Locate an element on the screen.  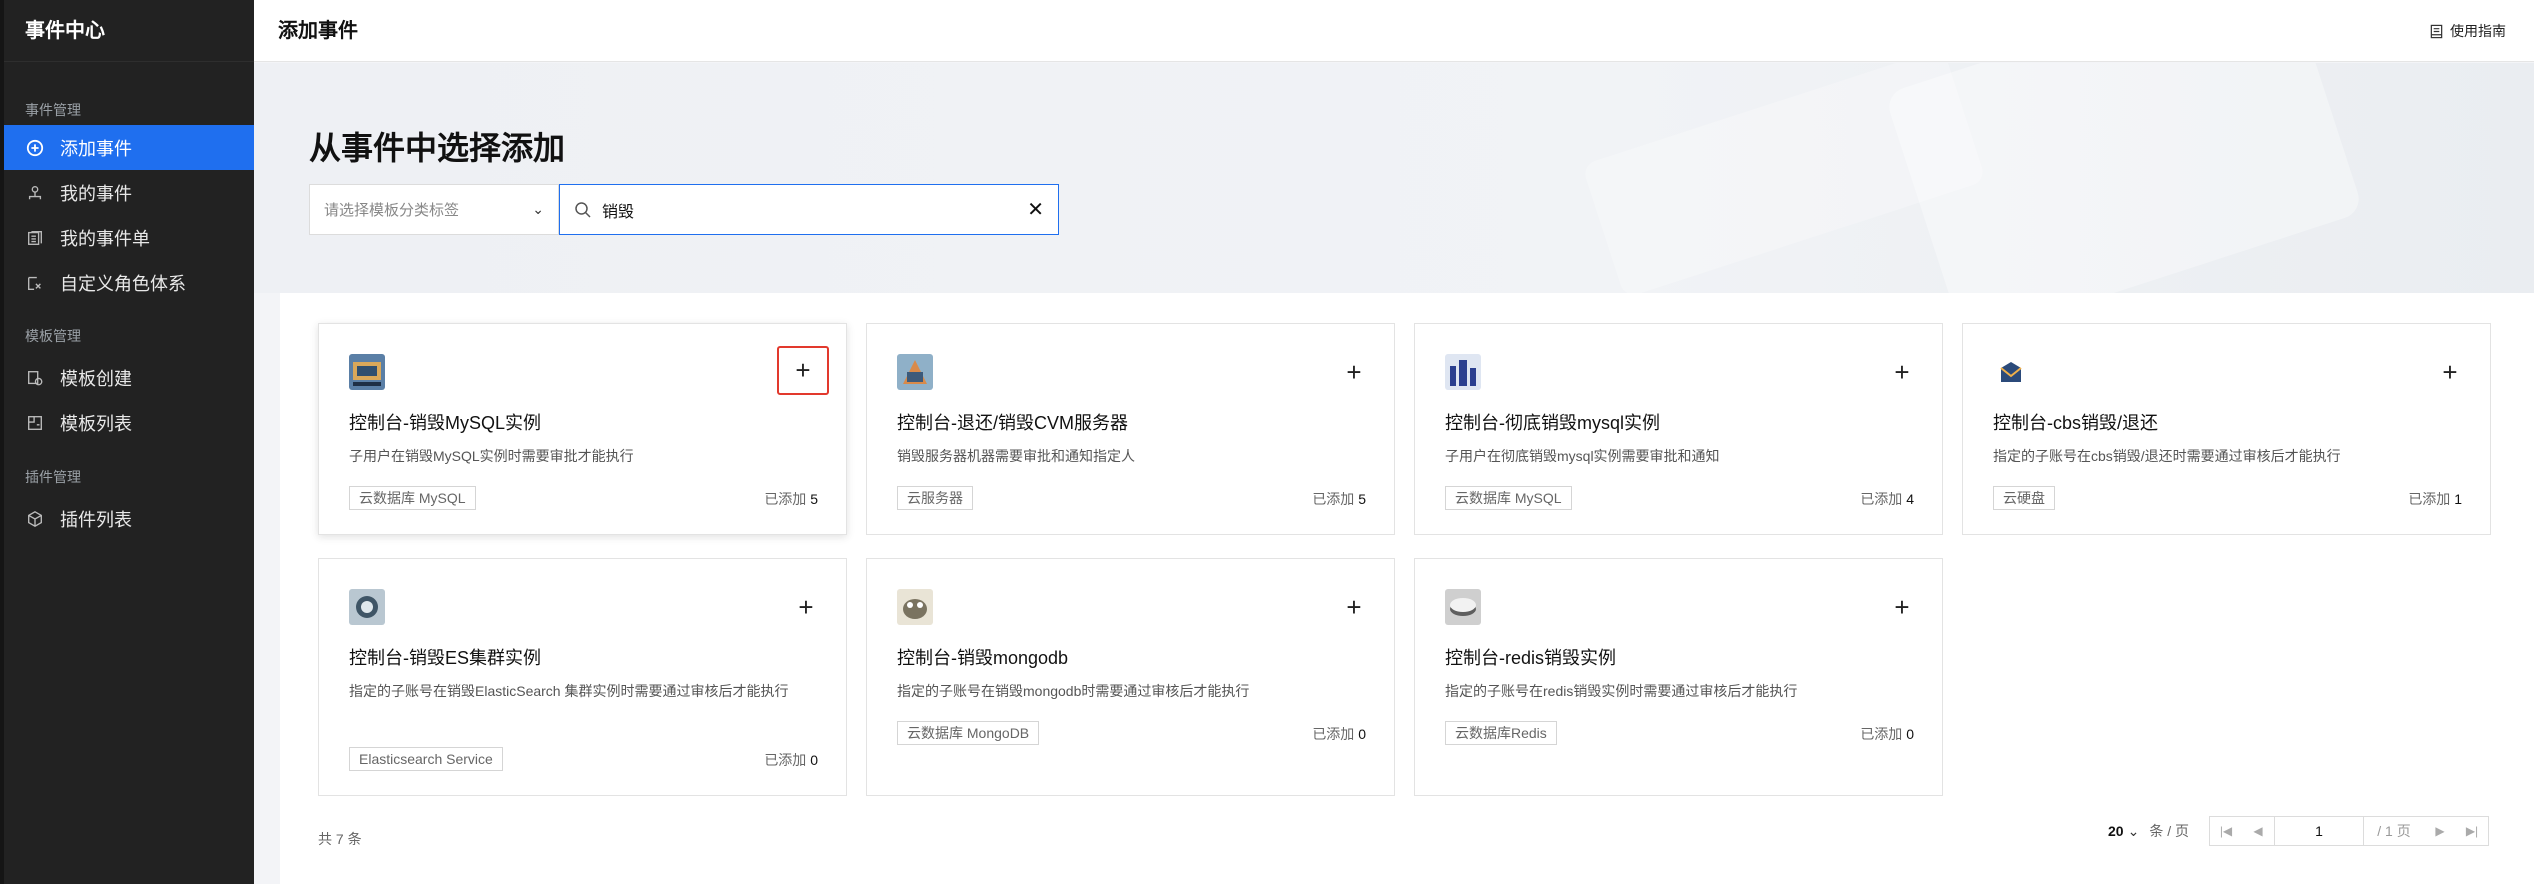
category-select: 请选择模板分类标签 ⌄ is located at coordinates (434, 209).